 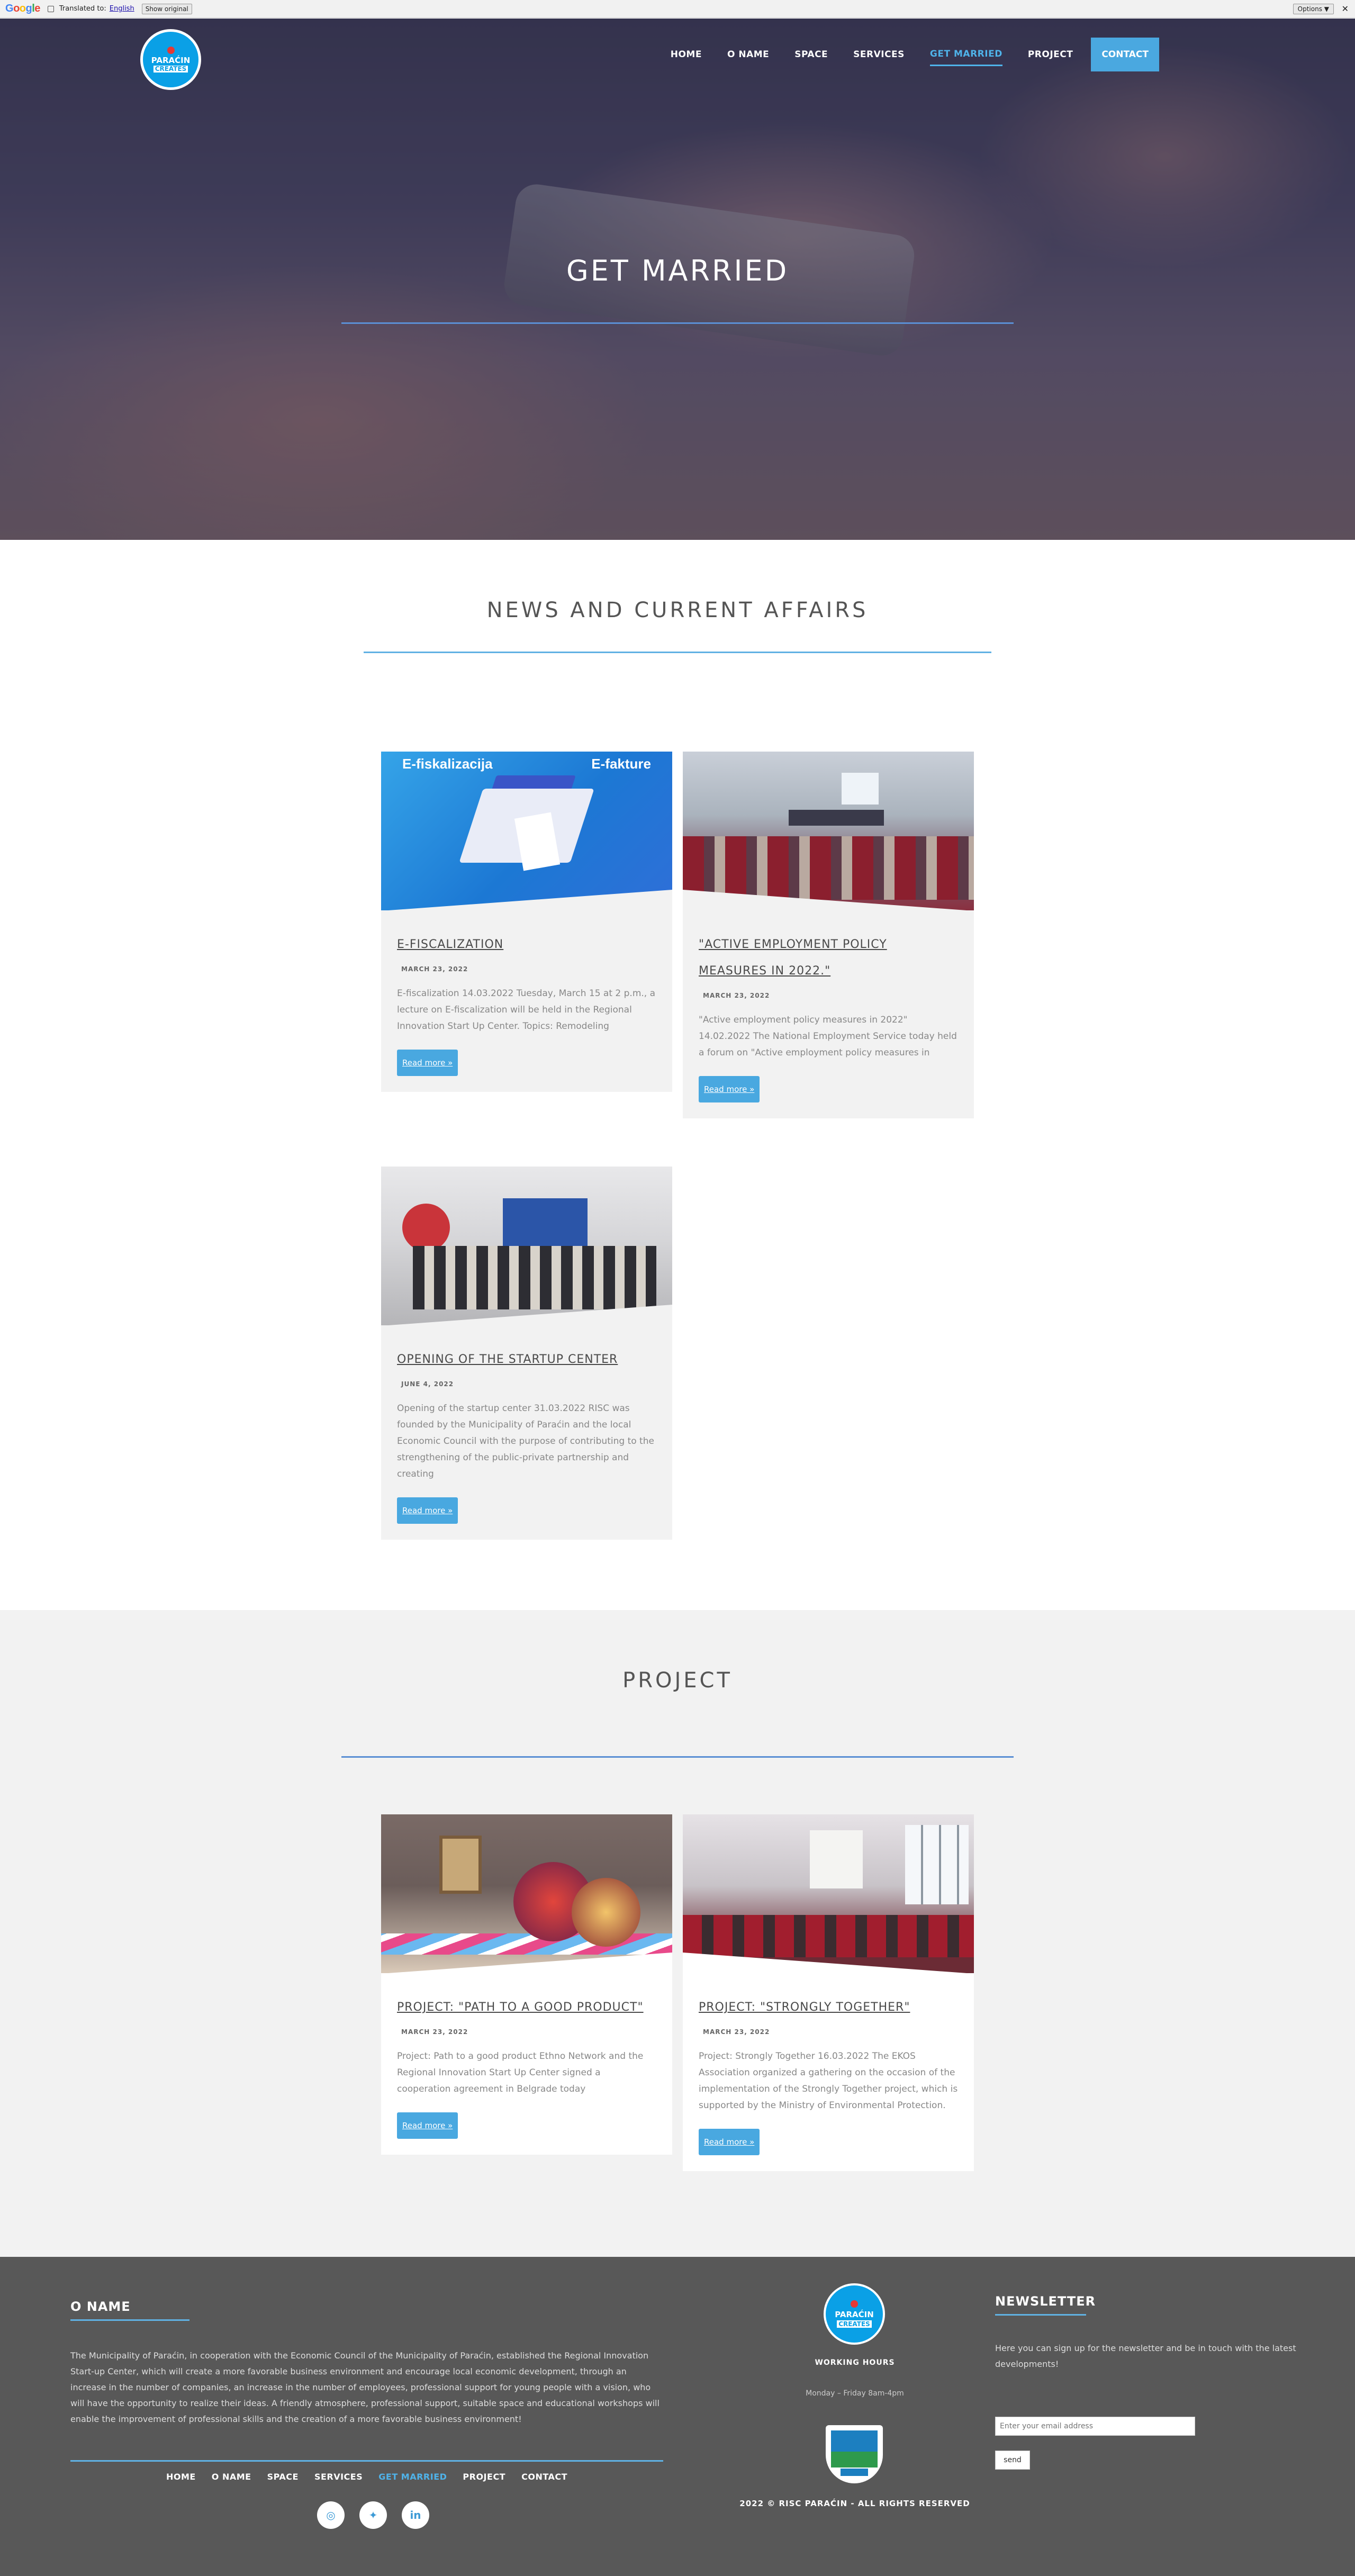 What do you see at coordinates (526, 2007) in the screenshot?
I see `project-title-link: PROJECT: "PATH TO A GOOD PRODUCT"` at bounding box center [526, 2007].